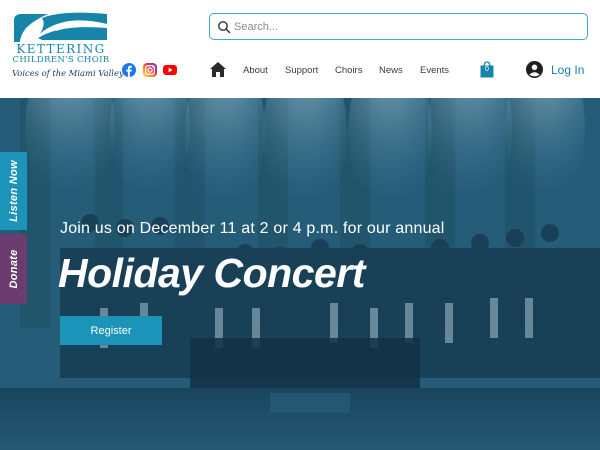 The height and width of the screenshot is (450, 600). Describe the element at coordinates (211, 273) in the screenshot. I see `hero-title: Holiday Concert` at that location.